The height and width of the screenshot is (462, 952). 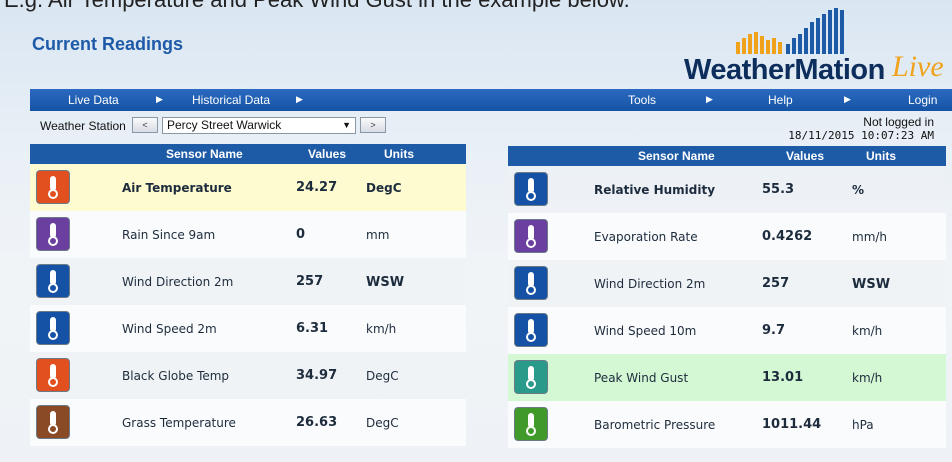 I want to click on sensor-name: Evaporation Rate, so click(x=646, y=237).